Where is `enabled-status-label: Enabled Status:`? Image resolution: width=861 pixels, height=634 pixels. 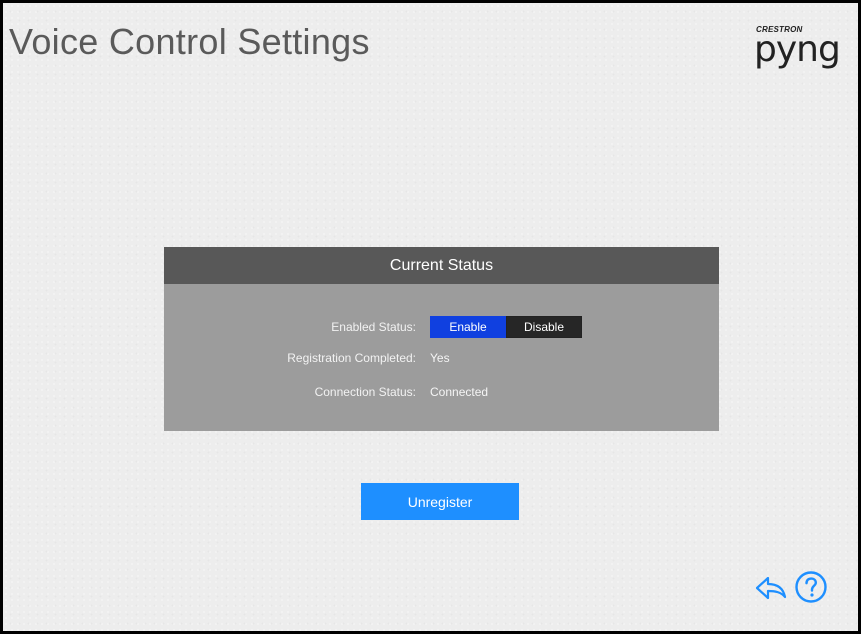
enabled-status-label: Enabled Status: is located at coordinates (373, 327).